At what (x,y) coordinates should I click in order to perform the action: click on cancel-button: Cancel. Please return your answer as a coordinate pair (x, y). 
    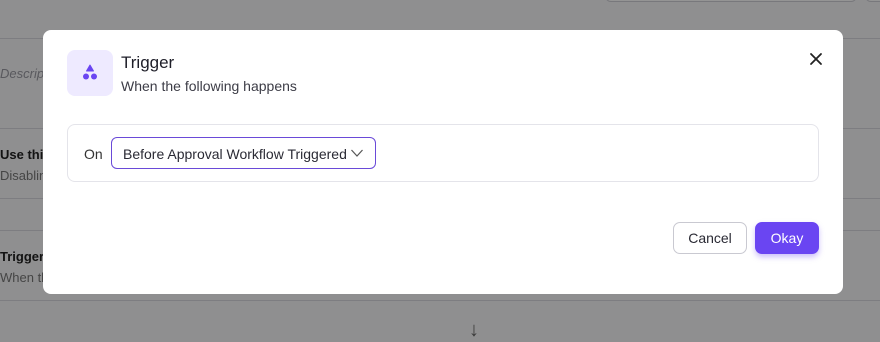
    Looking at the image, I should click on (710, 238).